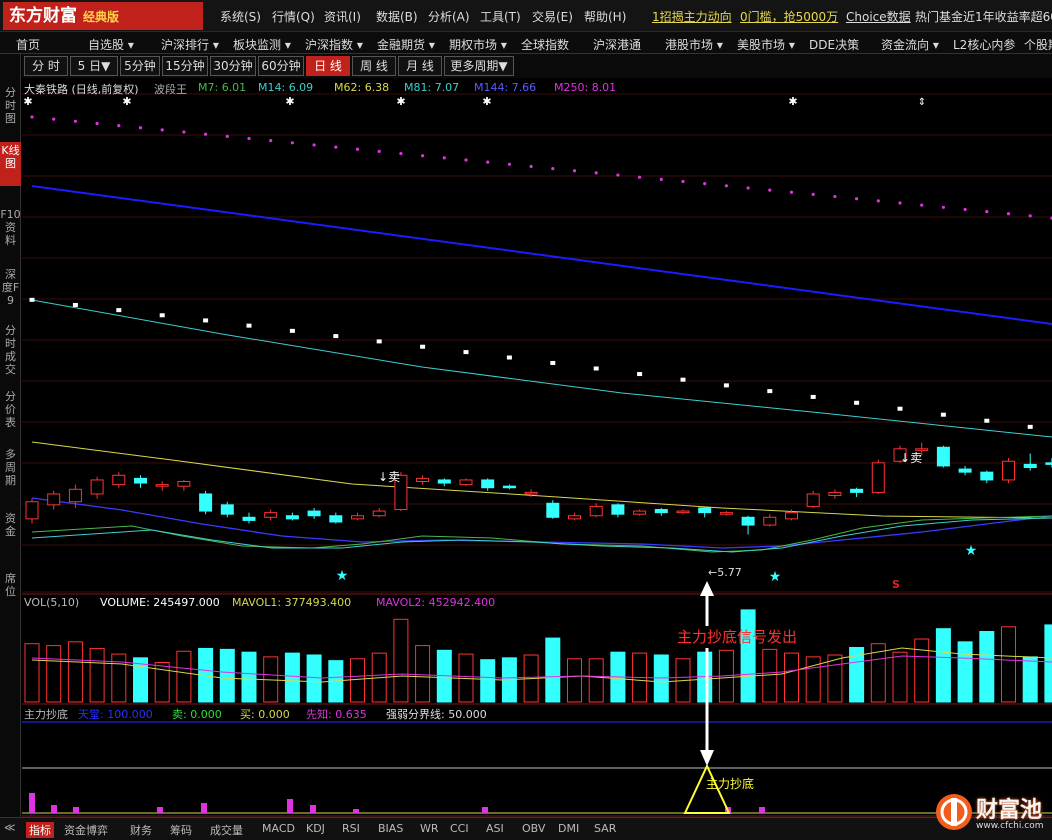 The height and width of the screenshot is (840, 1052). Describe the element at coordinates (190, 44) in the screenshot. I see `nav-ranking: 沪深排行 ▾` at that location.